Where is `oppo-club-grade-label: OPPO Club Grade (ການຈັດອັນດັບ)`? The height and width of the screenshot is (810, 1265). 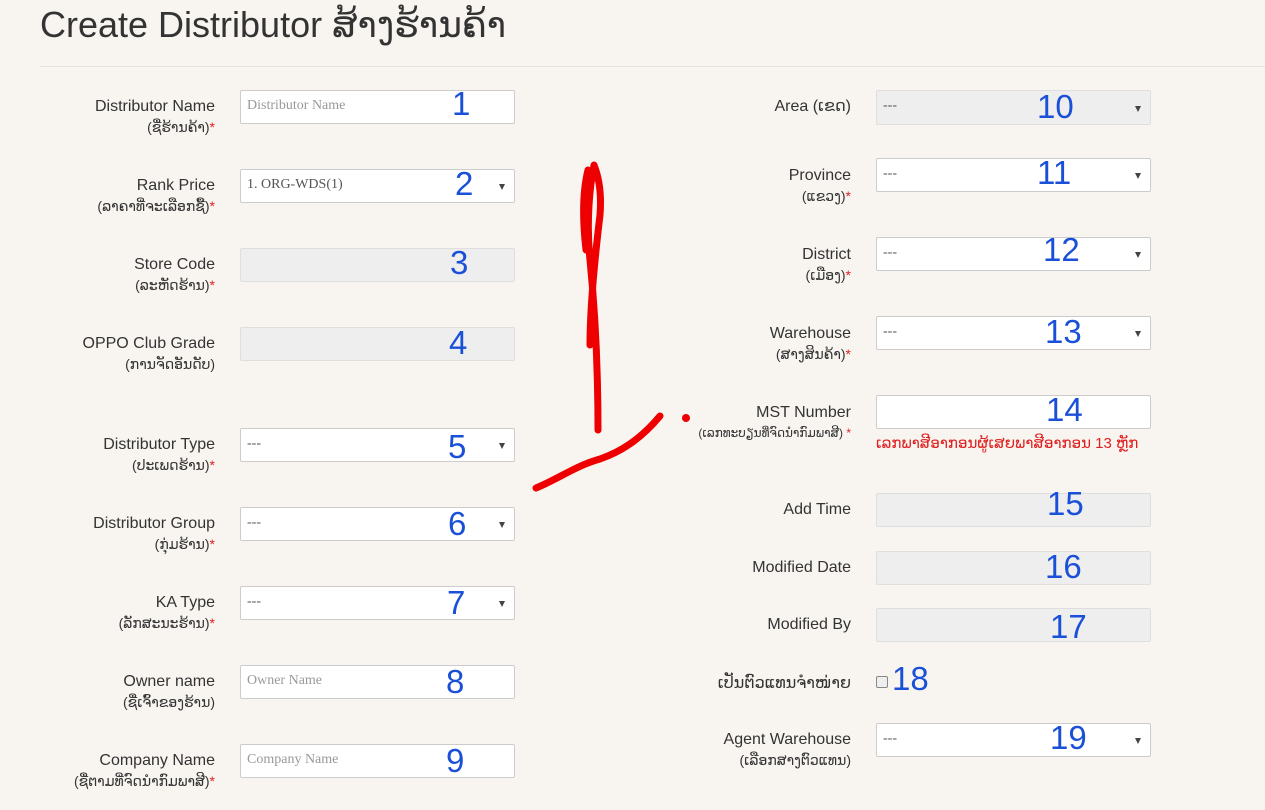
oppo-club-grade-label: OPPO Club Grade (ການຈັດອັນດັບ) is located at coordinates (149, 353).